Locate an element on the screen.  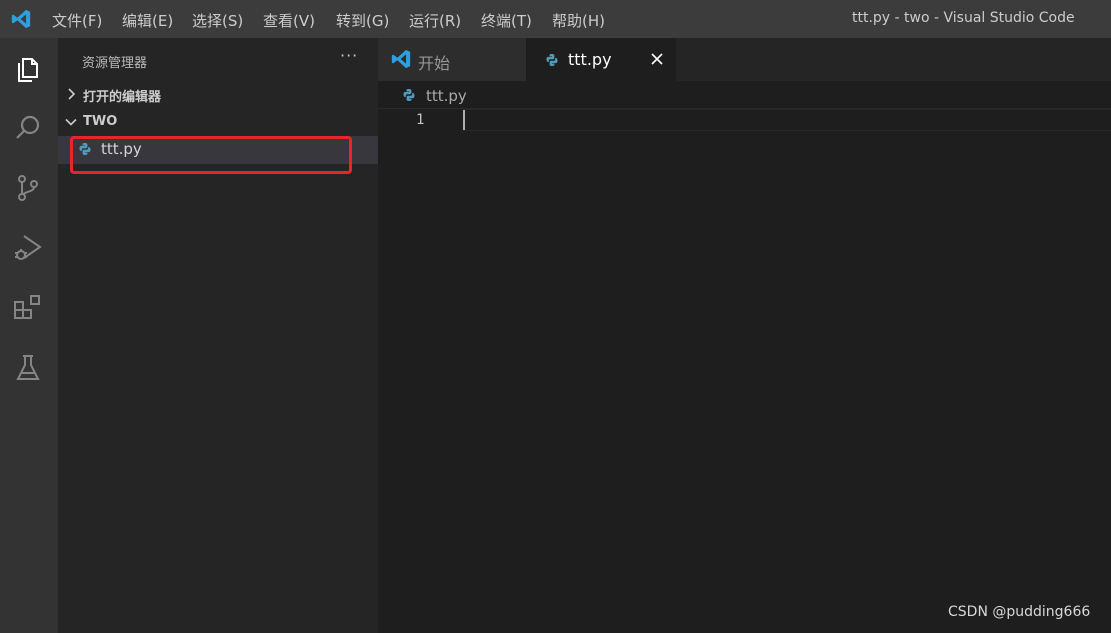
tab-ttt-py: ttt.py is located at coordinates (601, 59).